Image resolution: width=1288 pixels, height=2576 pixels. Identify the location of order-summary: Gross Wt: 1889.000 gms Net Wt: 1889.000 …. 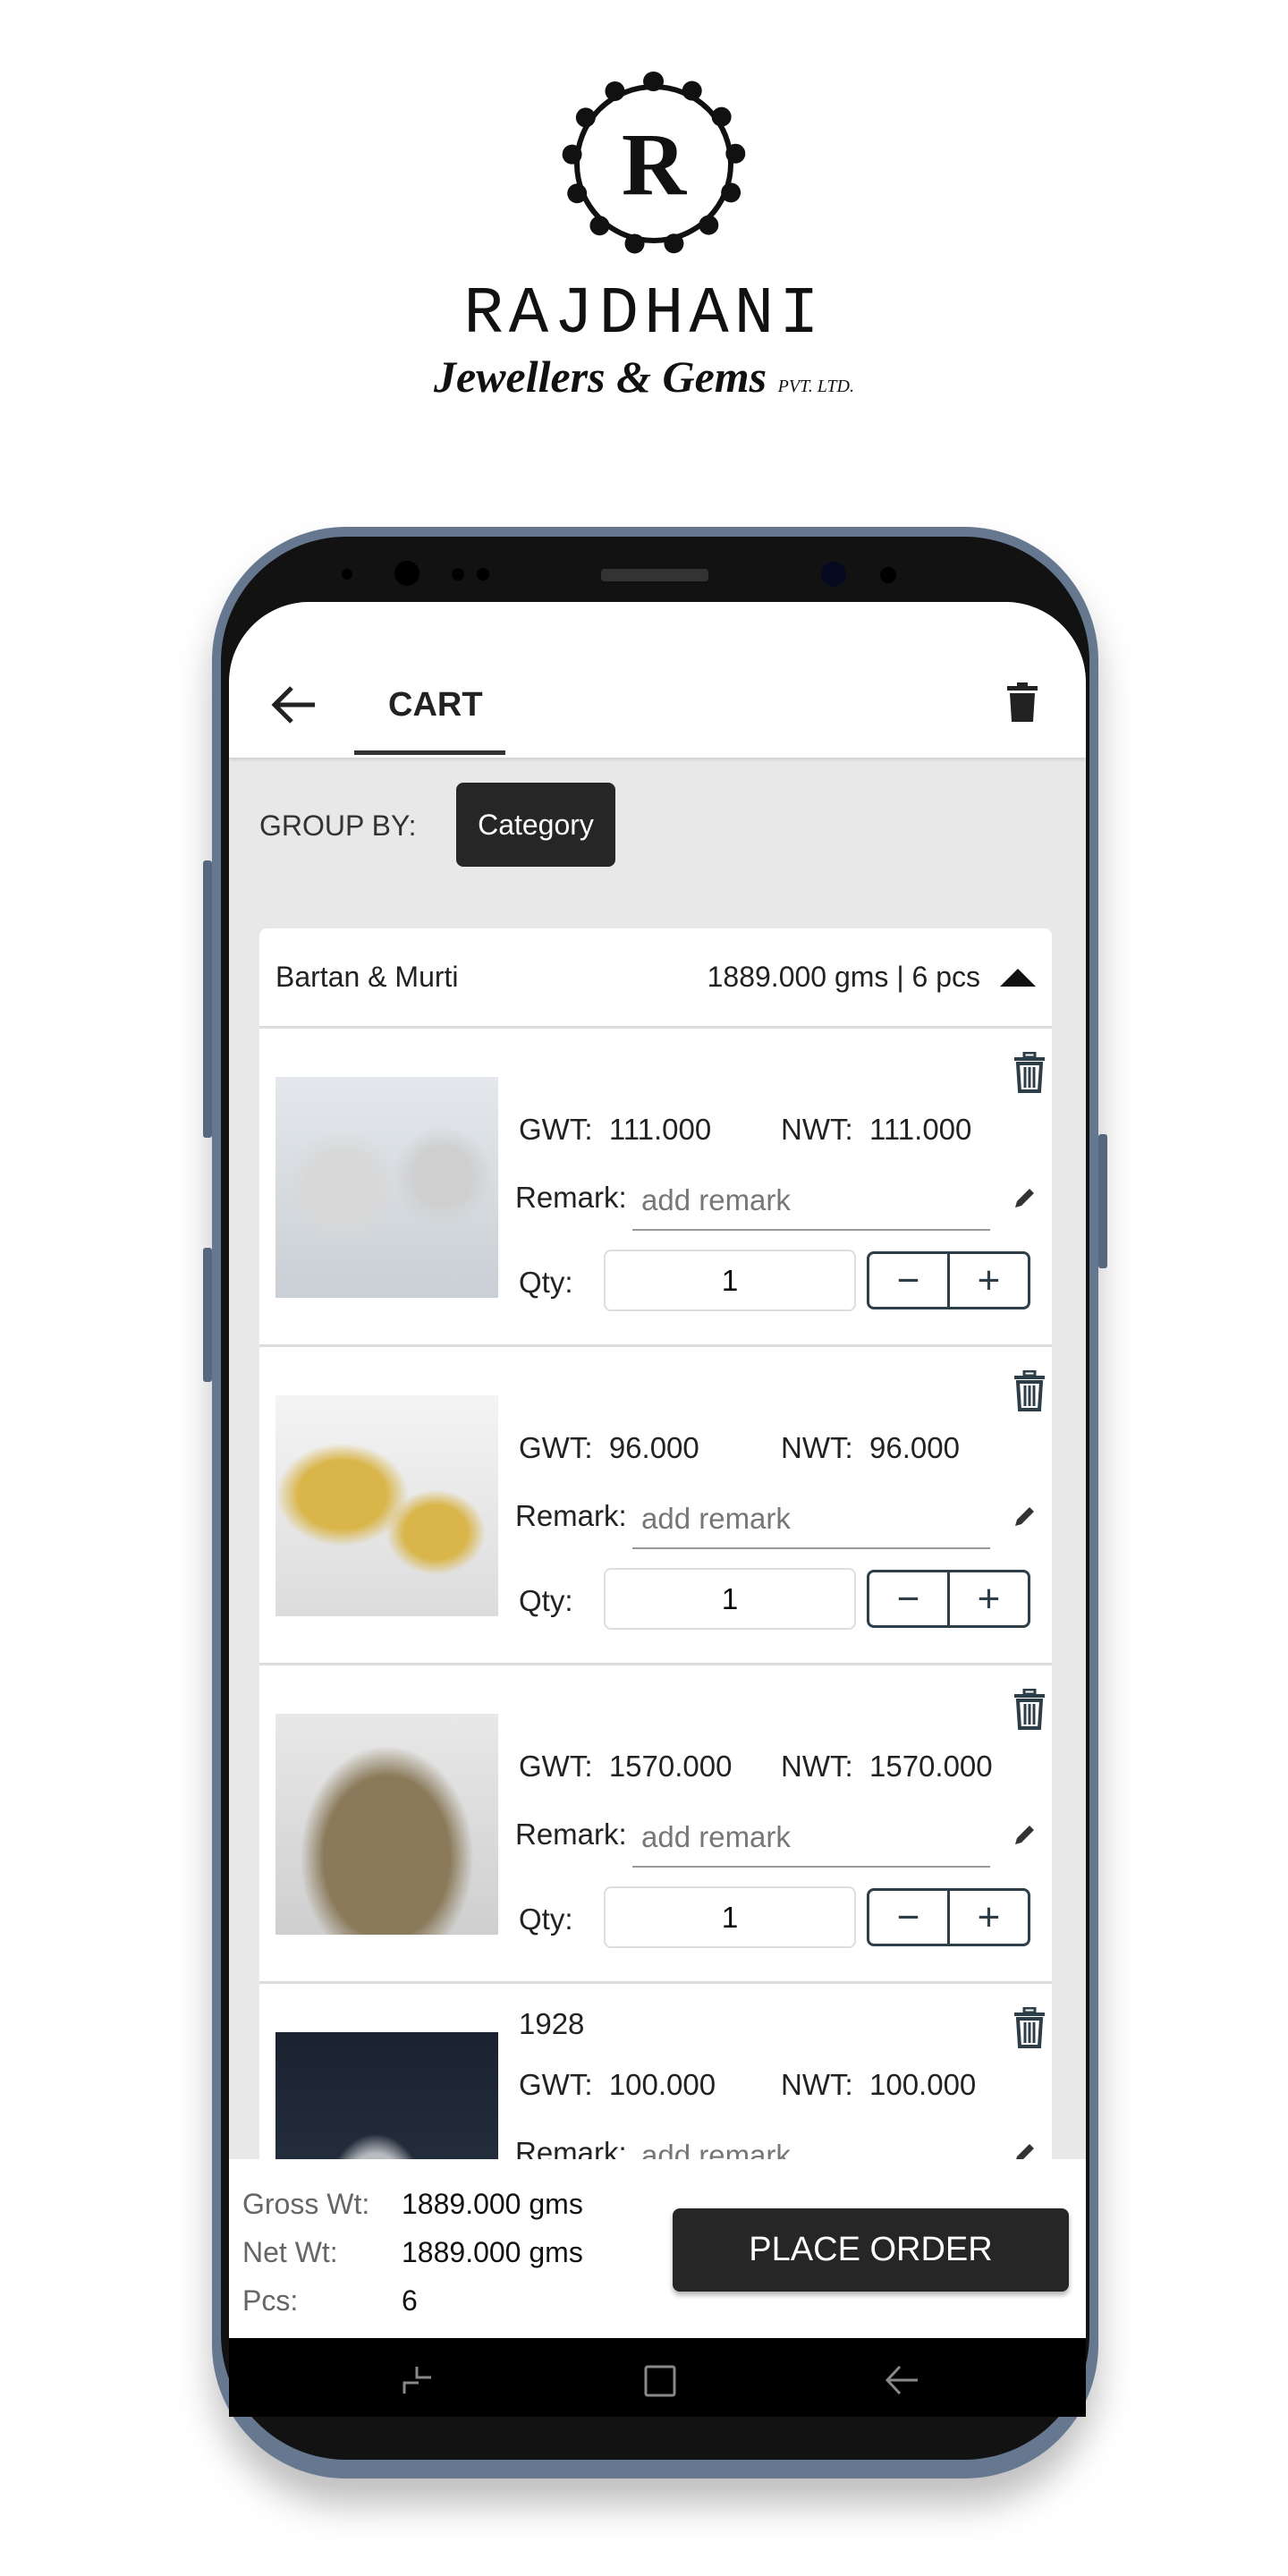
(657, 2248).